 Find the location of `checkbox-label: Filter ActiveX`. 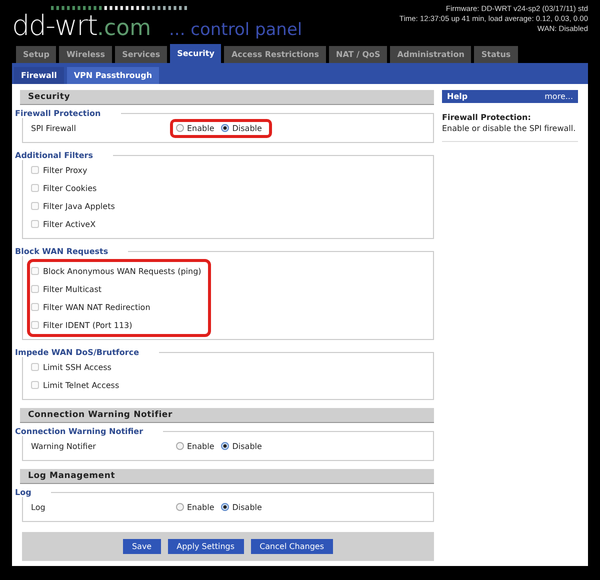

checkbox-label: Filter ActiveX is located at coordinates (69, 224).